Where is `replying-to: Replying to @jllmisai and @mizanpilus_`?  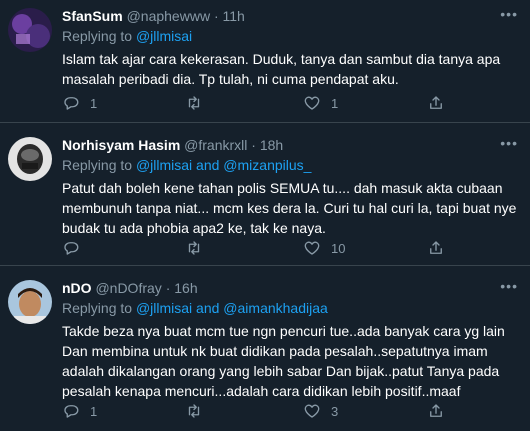
replying-to: Replying to @jllmisai and @mizanpilus_ is located at coordinates (290, 165).